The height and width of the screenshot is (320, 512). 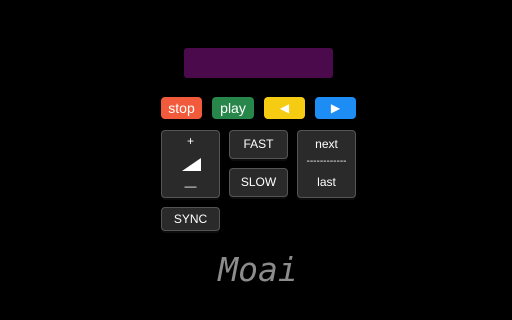 What do you see at coordinates (258, 144) in the screenshot?
I see `fast-button: FAST` at bounding box center [258, 144].